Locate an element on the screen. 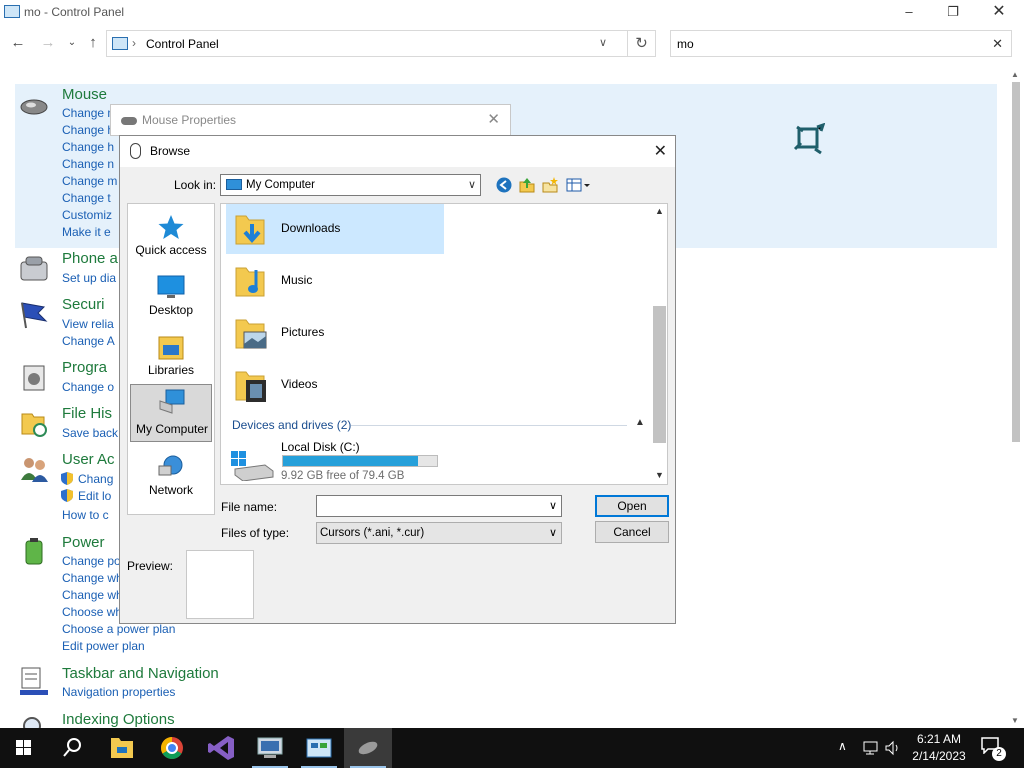  view-menu-icon is located at coordinates (579, 185).